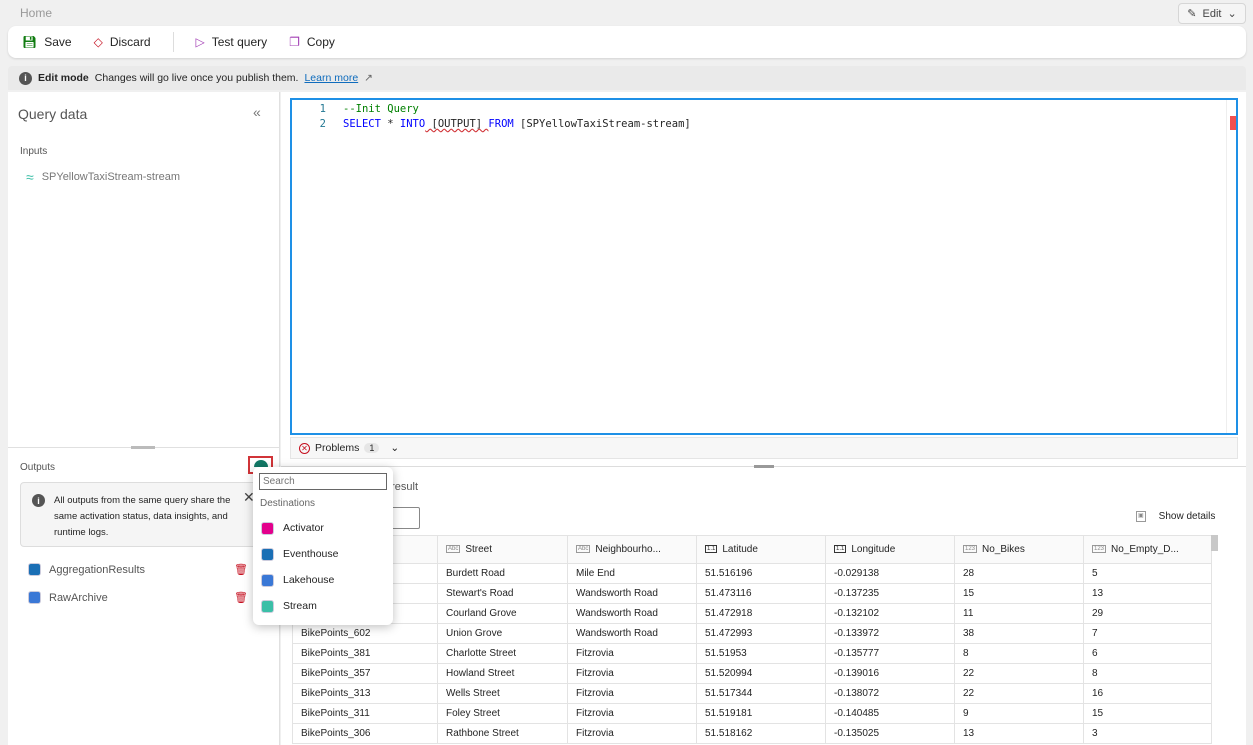  What do you see at coordinates (98, 42) in the screenshot?
I see `eraser-icon: ◇` at bounding box center [98, 42].